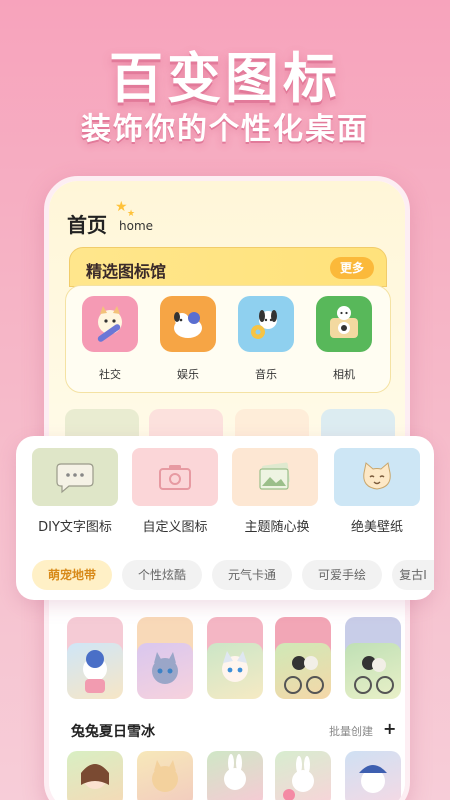 The height and width of the screenshot is (800, 450). I want to click on camera-cat-icon, so click(344, 324).